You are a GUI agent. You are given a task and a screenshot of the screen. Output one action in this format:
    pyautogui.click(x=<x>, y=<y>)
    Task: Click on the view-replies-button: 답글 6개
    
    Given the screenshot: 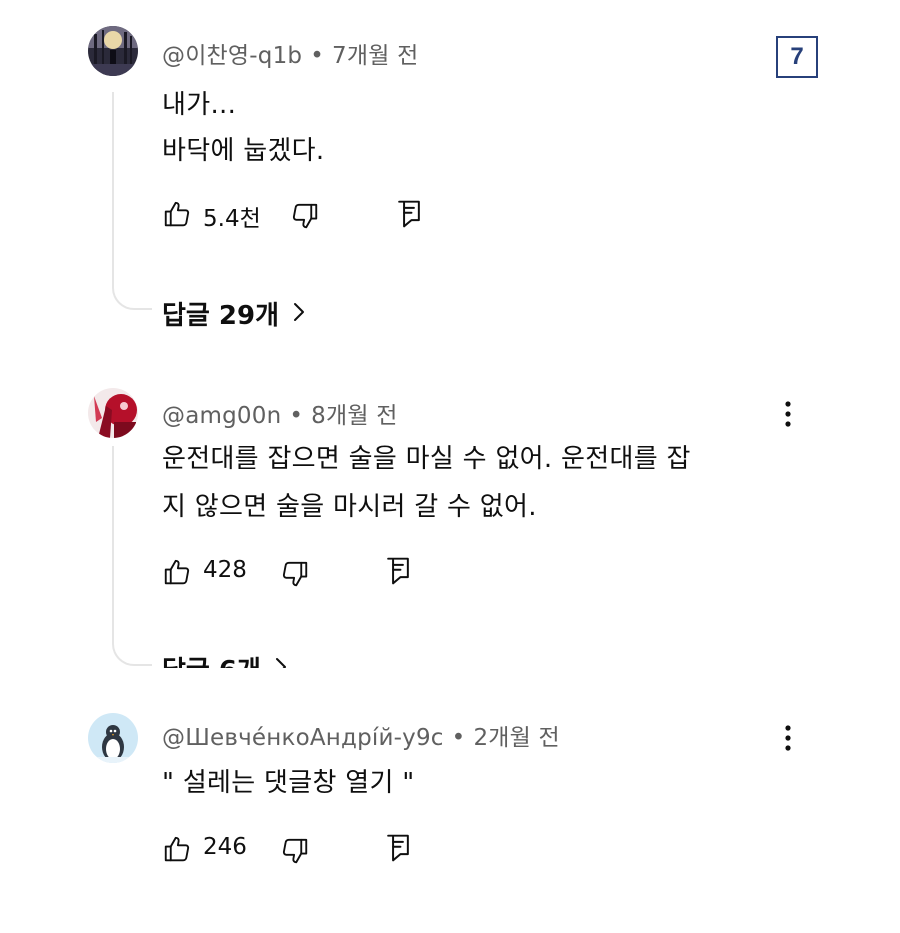 What is the action you would take?
    pyautogui.click(x=224, y=659)
    